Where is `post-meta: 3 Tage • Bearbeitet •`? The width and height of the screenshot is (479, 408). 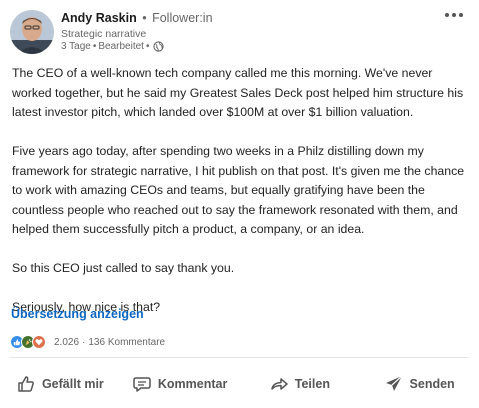 post-meta: 3 Tage • Bearbeitet • is located at coordinates (113, 46).